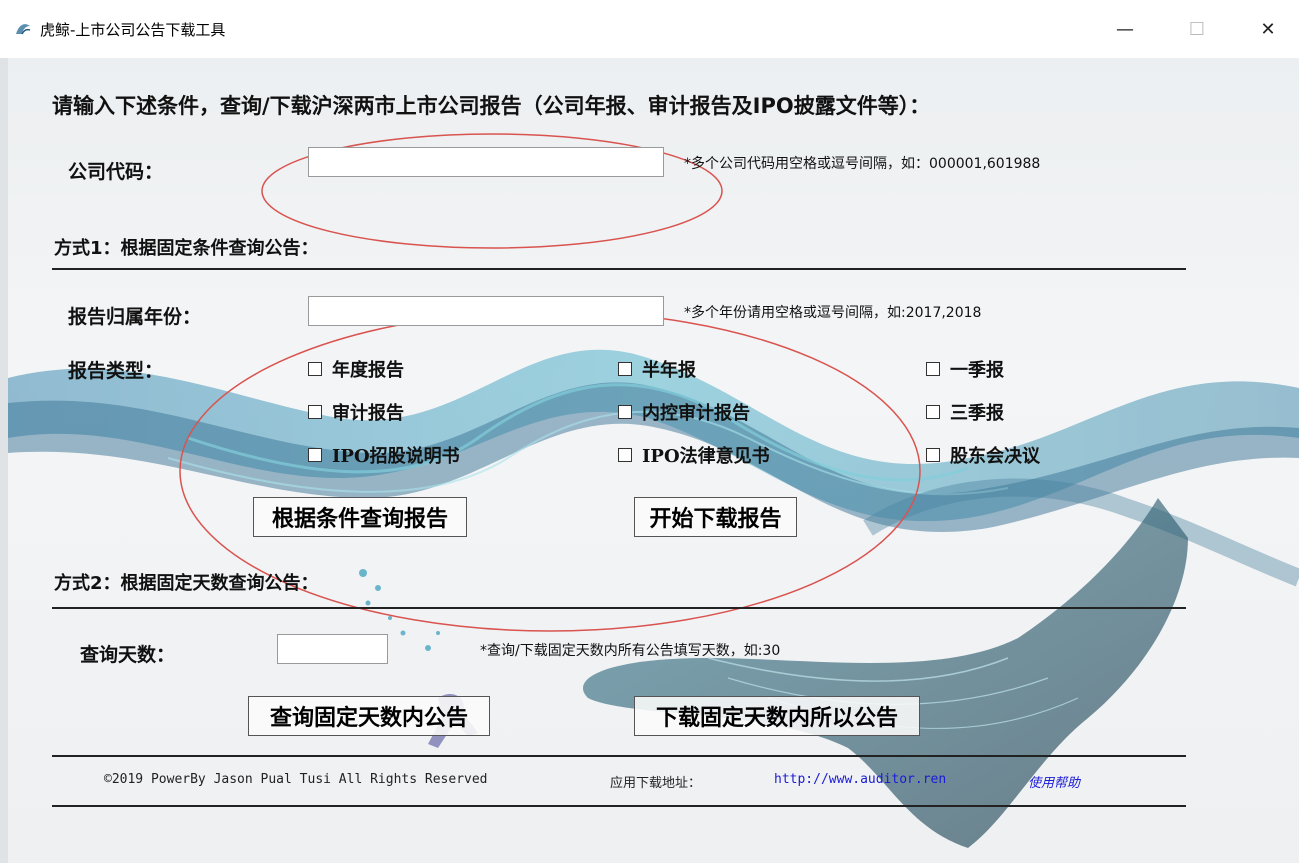  I want to click on query-by-condition-button: 根据条件查询报告, so click(360, 517).